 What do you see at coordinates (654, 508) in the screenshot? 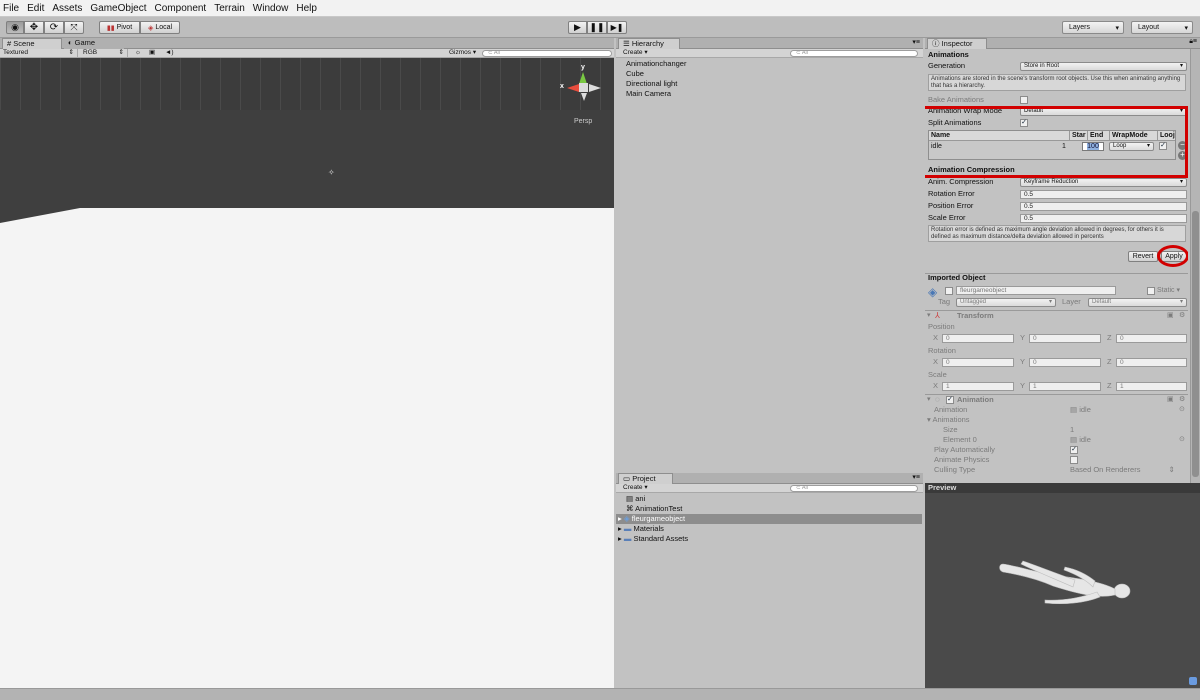
I see `project-item: ⌘ AnimationTest` at bounding box center [654, 508].